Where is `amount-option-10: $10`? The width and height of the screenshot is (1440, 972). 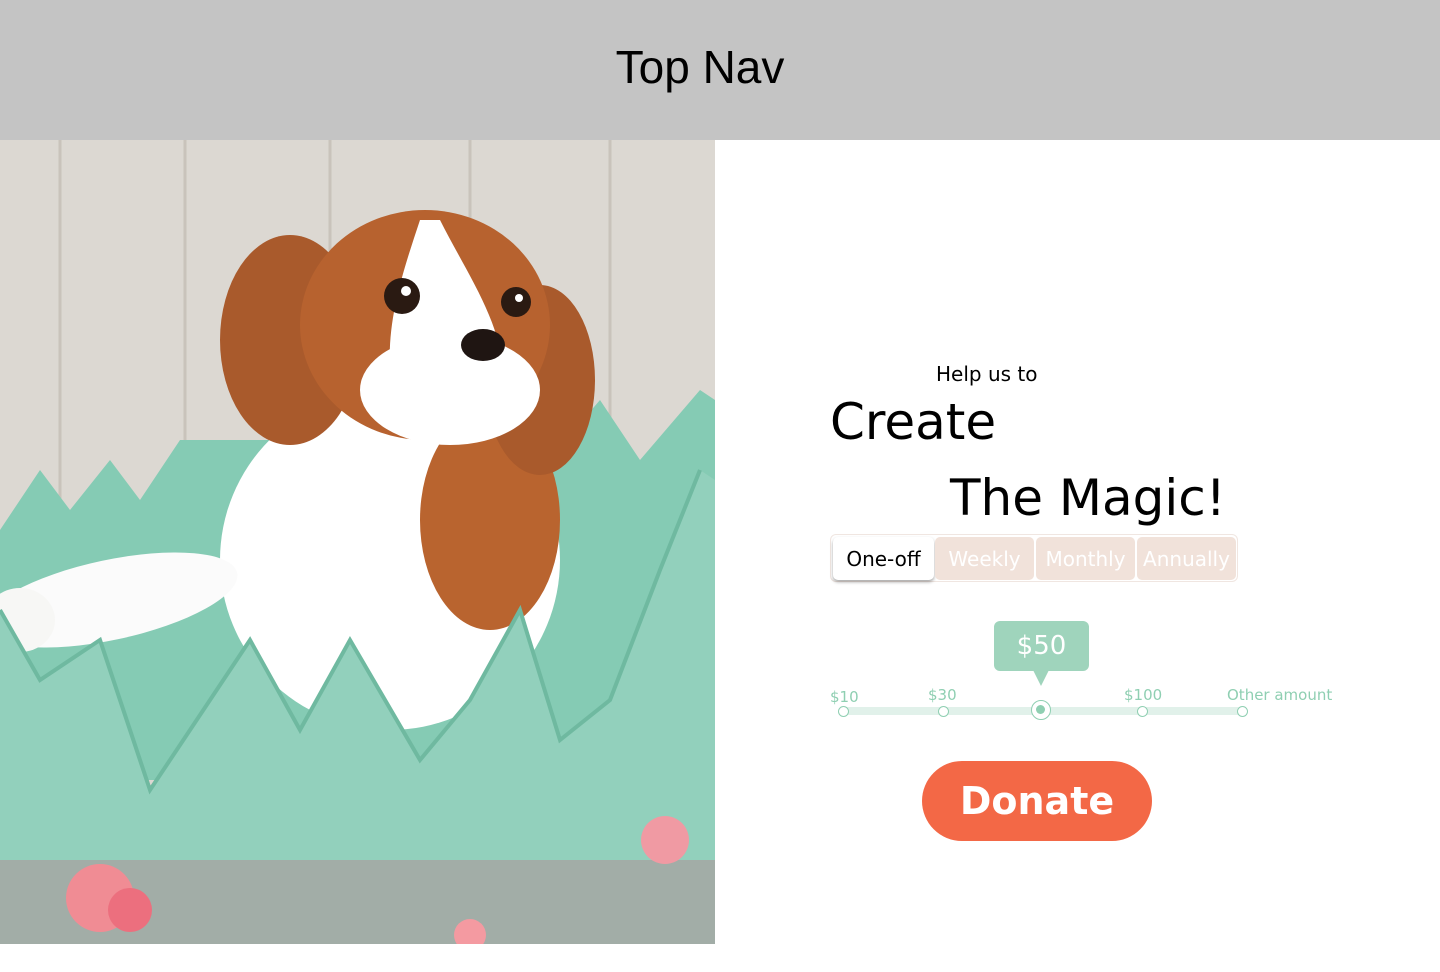
amount-option-10: $10 is located at coordinates (844, 697).